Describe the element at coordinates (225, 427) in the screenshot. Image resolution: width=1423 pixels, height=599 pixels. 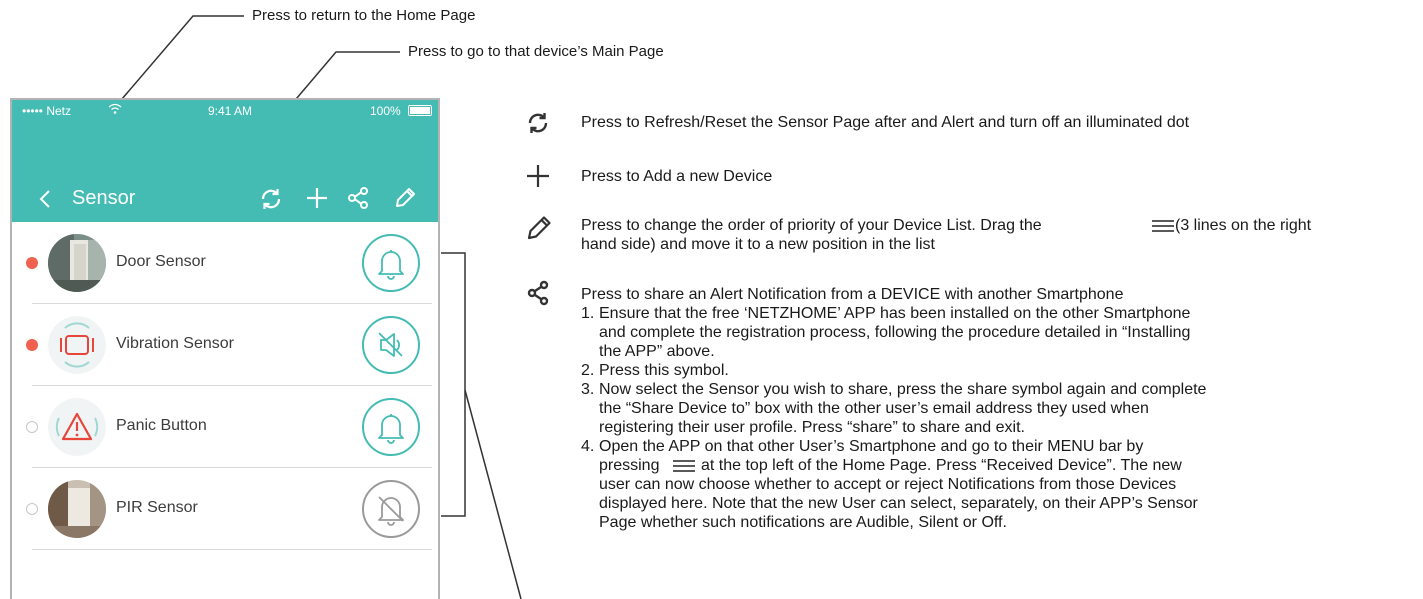
I see `device-row-panic-button: Panic Button` at that location.